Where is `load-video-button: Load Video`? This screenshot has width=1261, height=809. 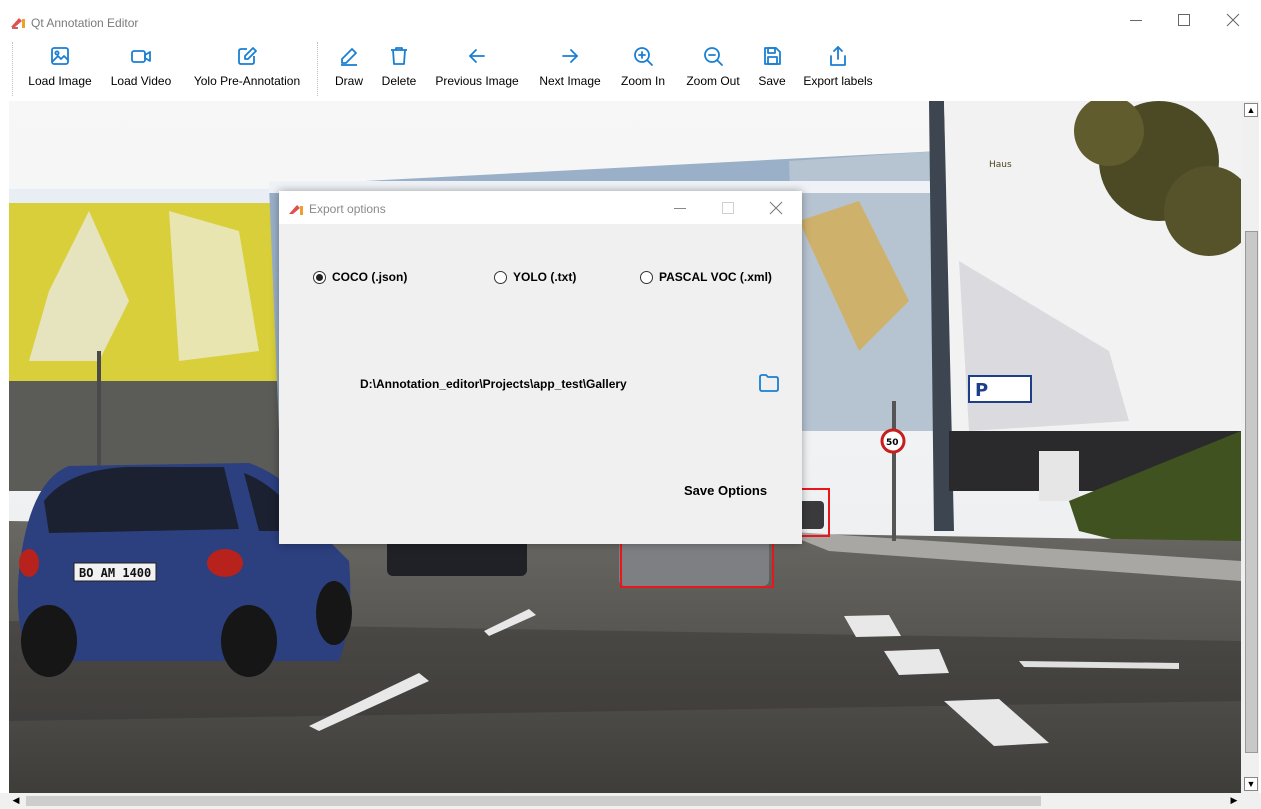
load-video-button: Load Video is located at coordinates (141, 70).